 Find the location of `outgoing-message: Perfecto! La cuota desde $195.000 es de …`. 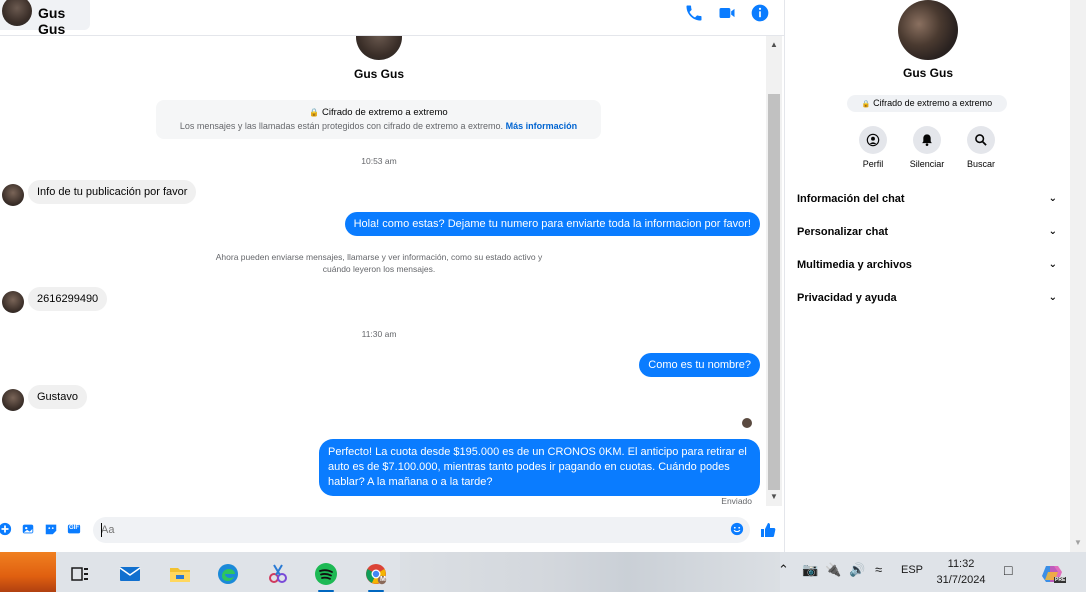

outgoing-message: Perfecto! La cuota desde $195.000 es de … is located at coordinates (539, 467).